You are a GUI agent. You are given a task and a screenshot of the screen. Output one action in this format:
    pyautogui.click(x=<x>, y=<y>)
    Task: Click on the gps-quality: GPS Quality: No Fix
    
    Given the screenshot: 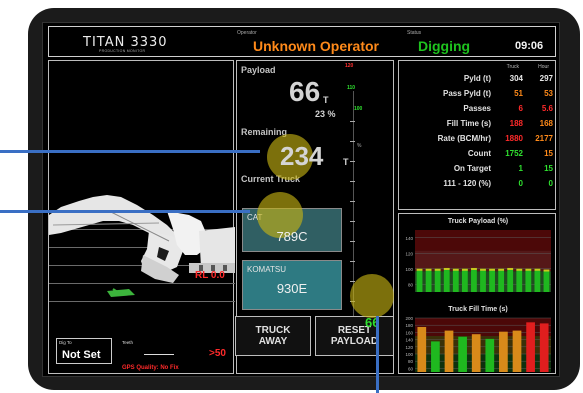 What is the action you would take?
    pyautogui.click(x=150, y=368)
    